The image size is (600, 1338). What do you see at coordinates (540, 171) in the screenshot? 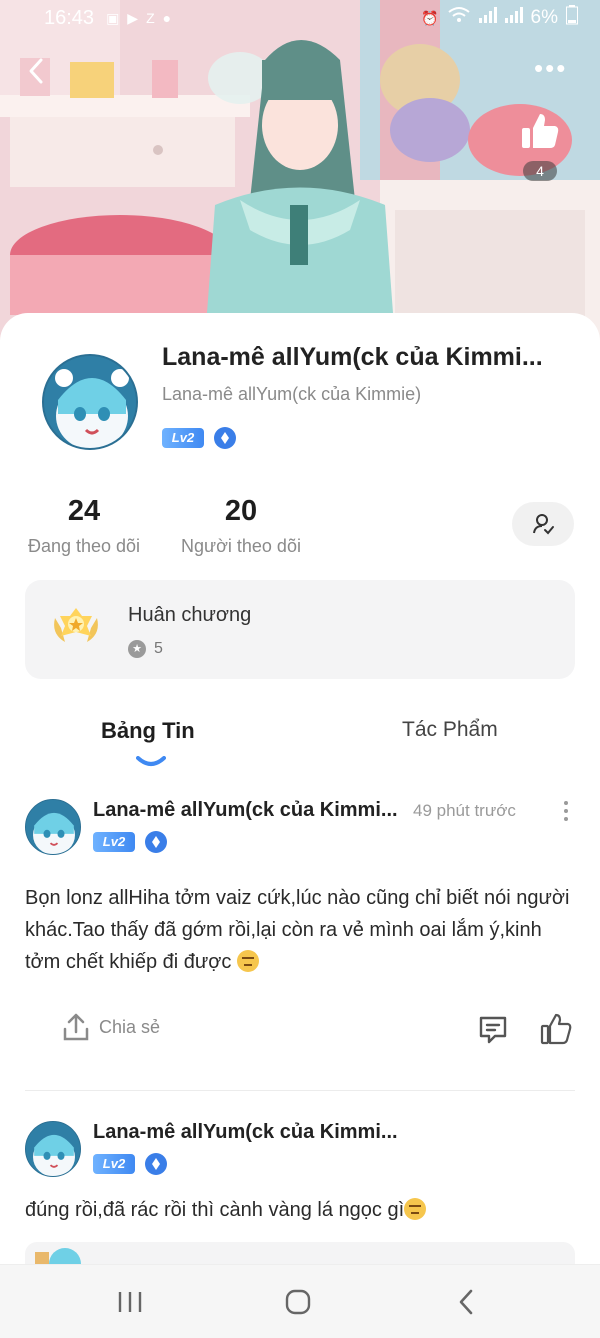
I see `profile-like-count: 4` at bounding box center [540, 171].